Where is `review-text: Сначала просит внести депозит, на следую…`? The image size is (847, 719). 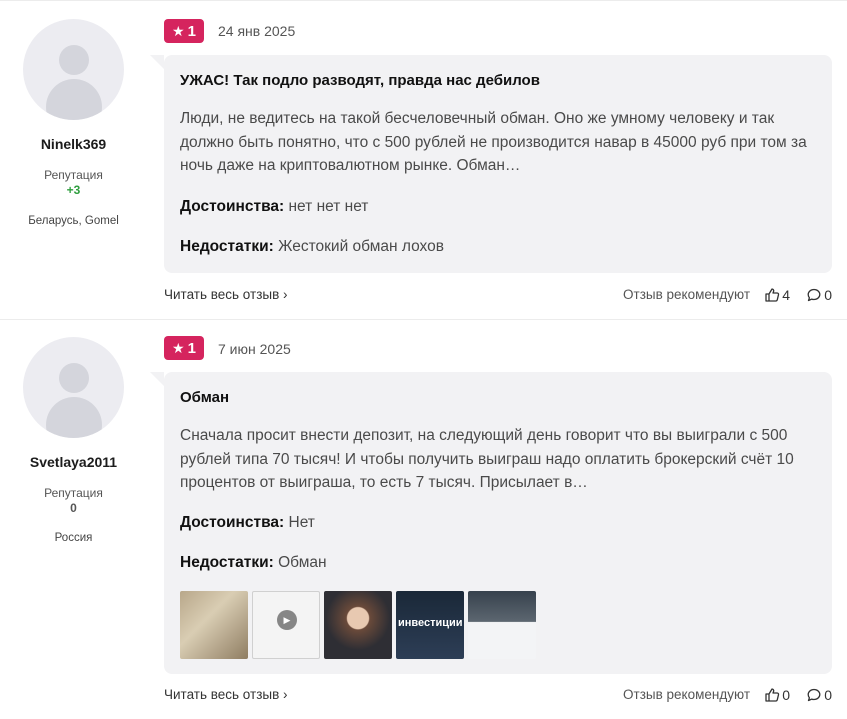 review-text: Сначала просит внести депозит, на следую… is located at coordinates (487, 459).